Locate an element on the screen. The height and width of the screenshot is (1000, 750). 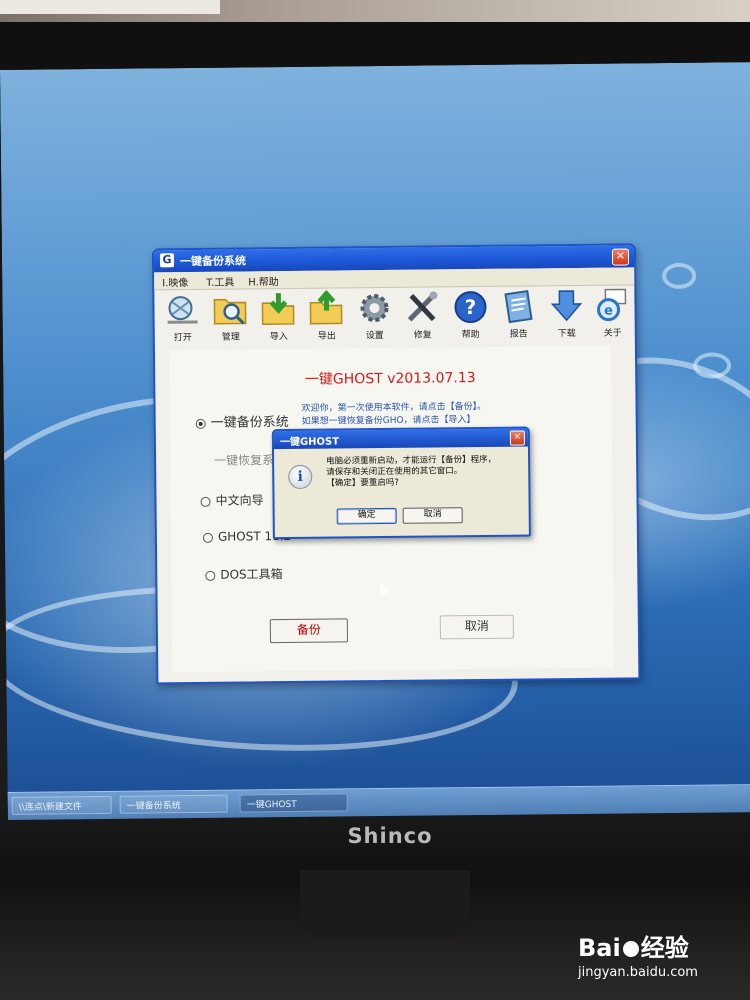
option-restore-system: 一键恢复系 is located at coordinates (244, 460).